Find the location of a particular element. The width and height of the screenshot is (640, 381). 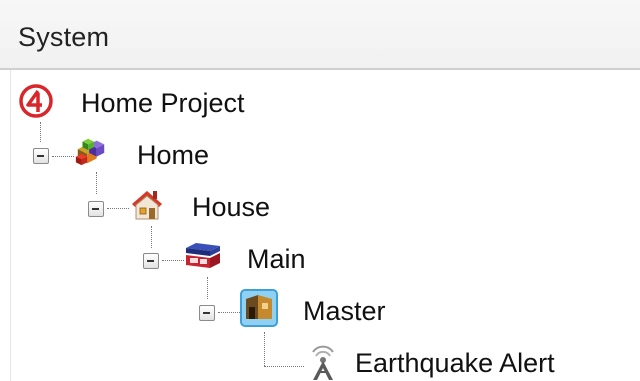

tree-item-home-project: Home Project is located at coordinates (168, 103).